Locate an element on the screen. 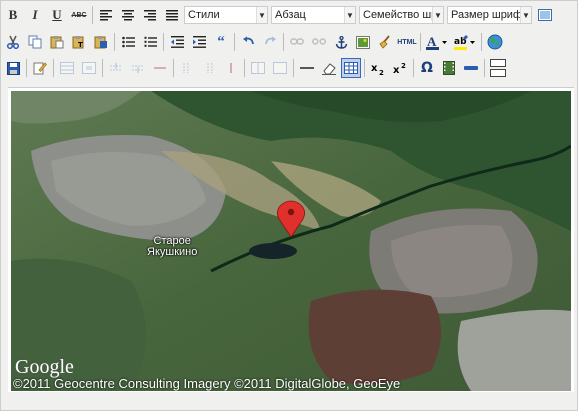 This screenshot has height=411, width=578. styles-select: Стили ▼ is located at coordinates (226, 15).